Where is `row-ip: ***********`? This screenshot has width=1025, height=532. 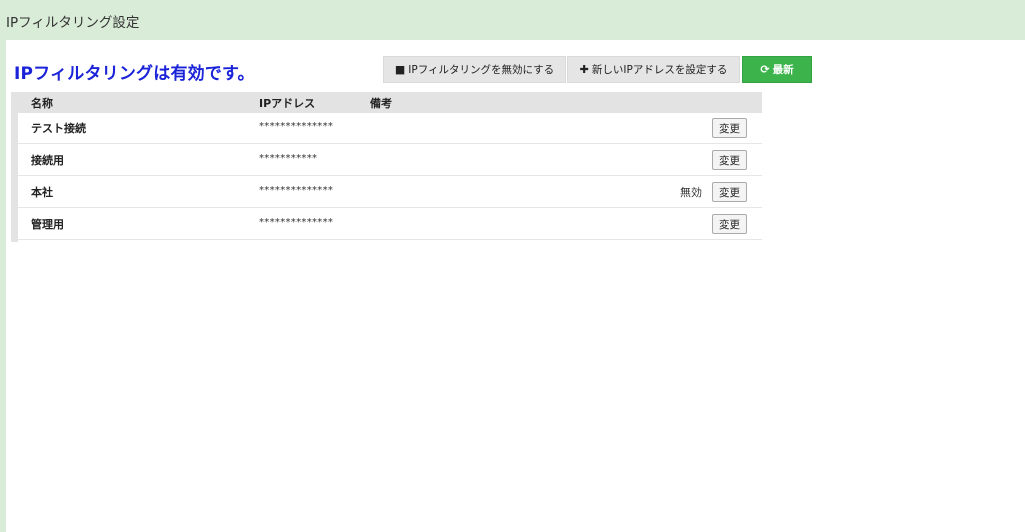 row-ip: *********** is located at coordinates (288, 158).